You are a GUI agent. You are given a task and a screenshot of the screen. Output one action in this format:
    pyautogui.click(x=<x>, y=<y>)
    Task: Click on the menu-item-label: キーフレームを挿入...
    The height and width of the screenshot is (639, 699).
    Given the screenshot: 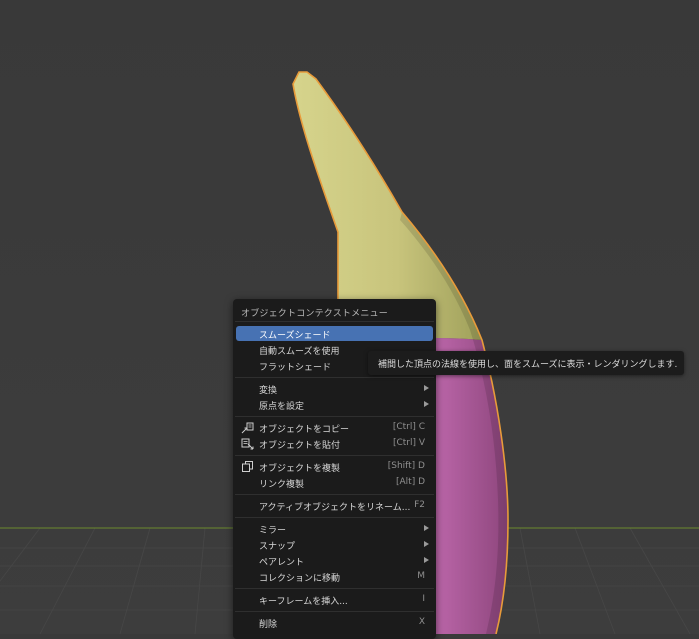 What is the action you would take?
    pyautogui.click(x=303, y=602)
    